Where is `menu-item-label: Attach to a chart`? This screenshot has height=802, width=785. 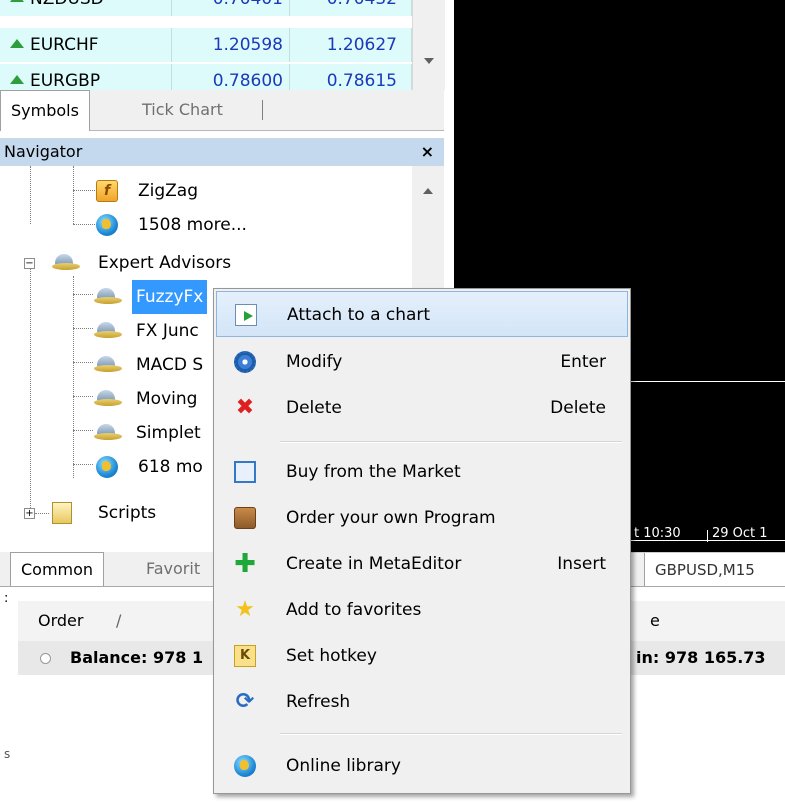
menu-item-label: Attach to a chart is located at coordinates (359, 315).